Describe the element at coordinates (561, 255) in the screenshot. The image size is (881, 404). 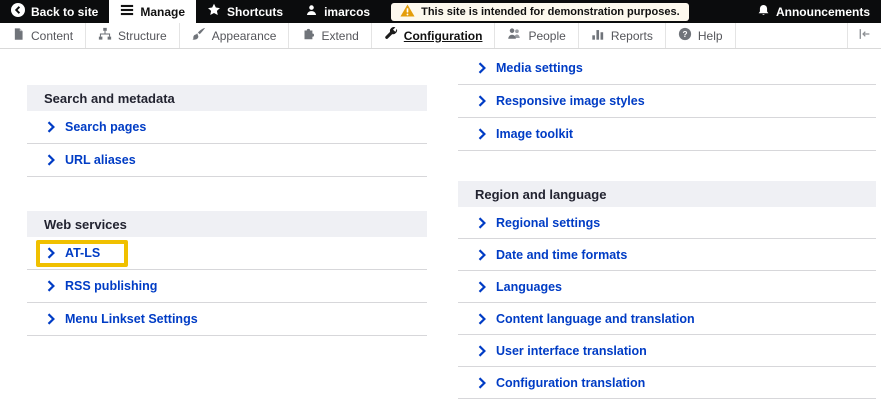
I see `config-link: Date and time formats` at that location.